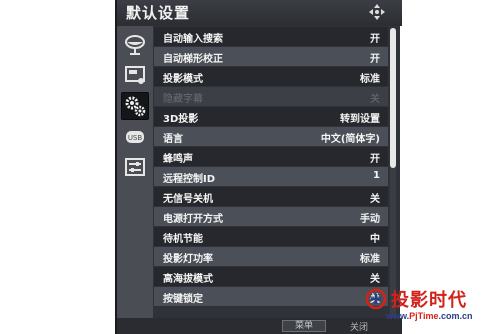 The image size is (500, 334). I want to click on osd-header: 默认设置, so click(259, 13).